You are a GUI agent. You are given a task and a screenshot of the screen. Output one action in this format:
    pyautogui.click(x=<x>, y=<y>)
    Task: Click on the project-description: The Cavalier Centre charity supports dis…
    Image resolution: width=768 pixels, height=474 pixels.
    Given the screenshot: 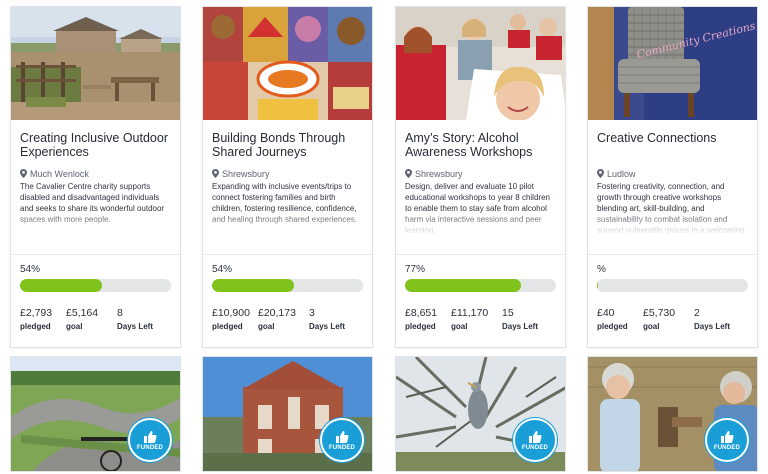 What is the action you would take?
    pyautogui.click(x=95, y=208)
    